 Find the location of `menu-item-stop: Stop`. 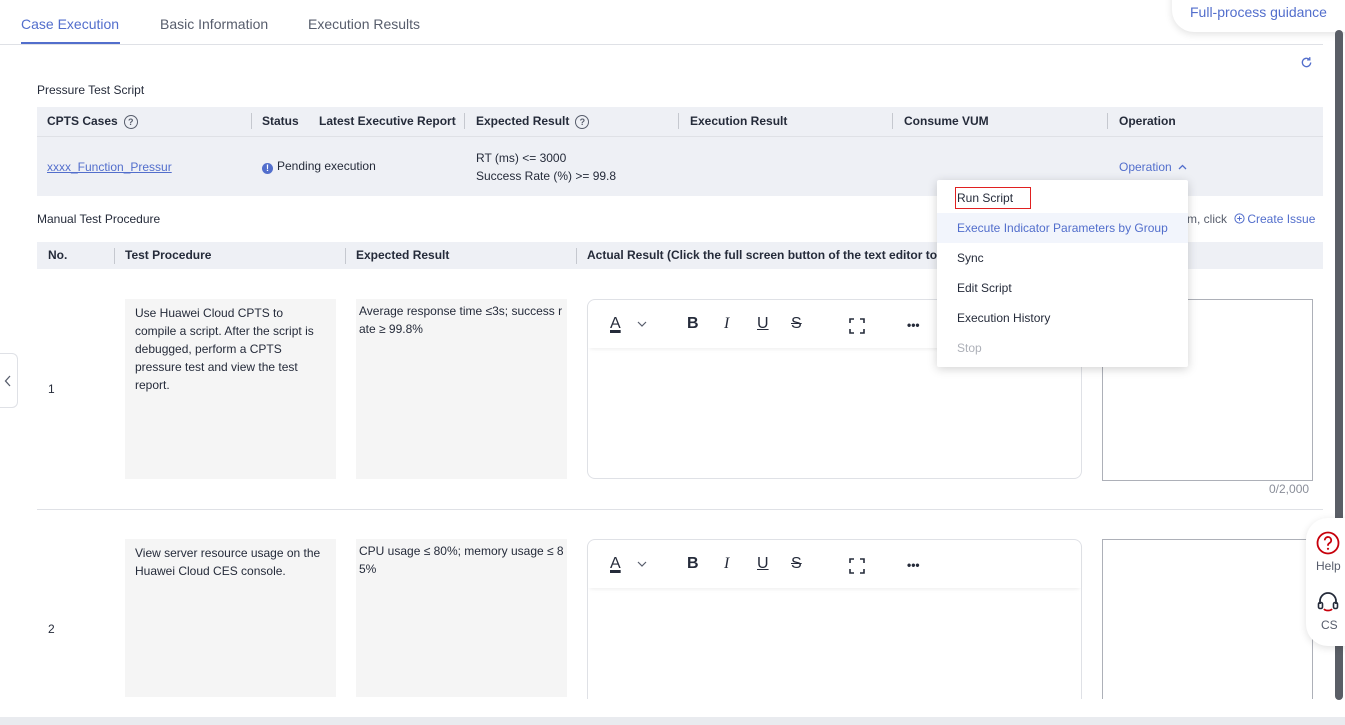

menu-item-stop: Stop is located at coordinates (969, 348).